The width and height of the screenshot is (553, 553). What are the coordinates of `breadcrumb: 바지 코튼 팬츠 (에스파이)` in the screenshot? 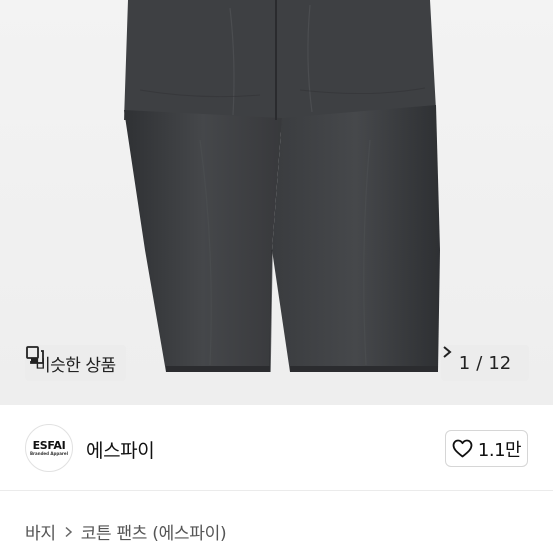 It's located at (126, 531).